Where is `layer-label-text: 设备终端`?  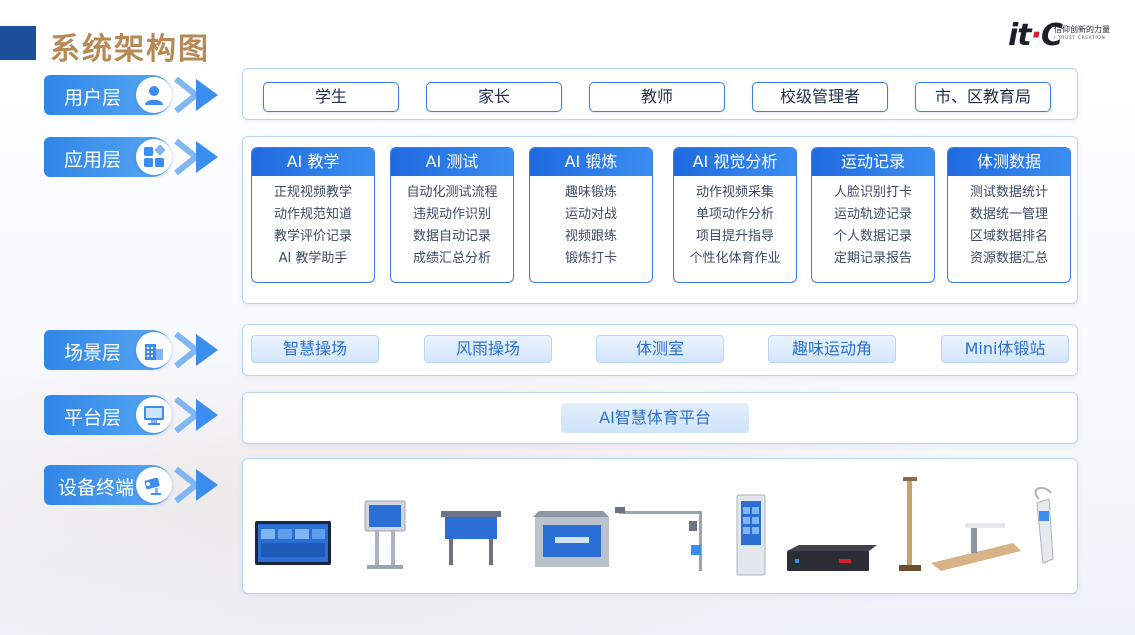 layer-label-text: 设备终端 is located at coordinates (96, 488).